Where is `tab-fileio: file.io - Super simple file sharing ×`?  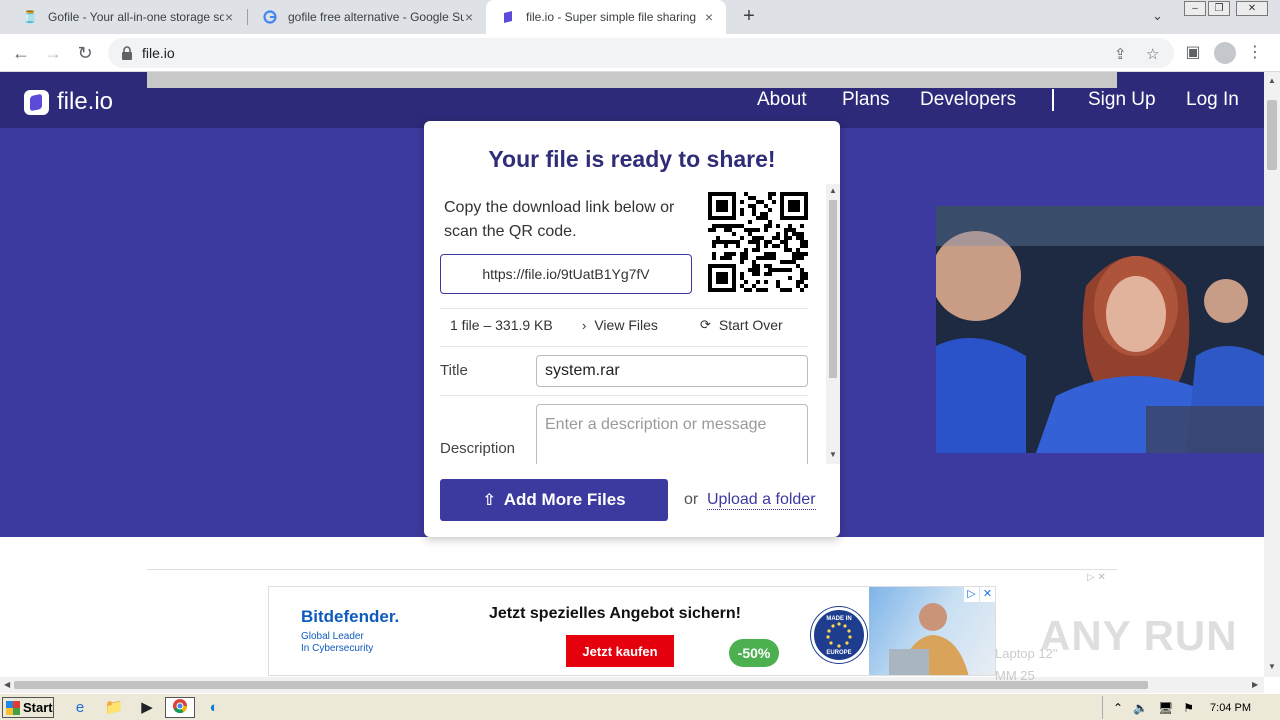
tab-fileio: file.io - Super simple file sharing × is located at coordinates (606, 17).